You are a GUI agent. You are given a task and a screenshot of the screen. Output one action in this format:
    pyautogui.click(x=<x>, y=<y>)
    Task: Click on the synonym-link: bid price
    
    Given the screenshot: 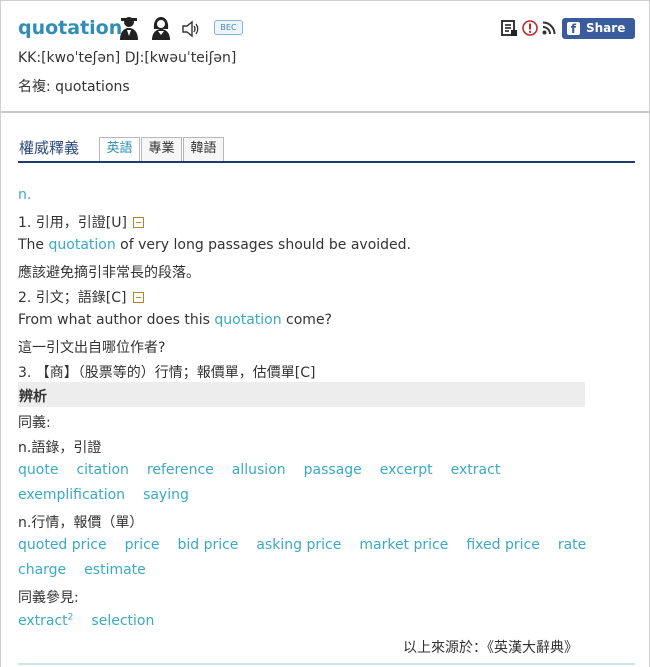 What is the action you would take?
    pyautogui.click(x=207, y=545)
    